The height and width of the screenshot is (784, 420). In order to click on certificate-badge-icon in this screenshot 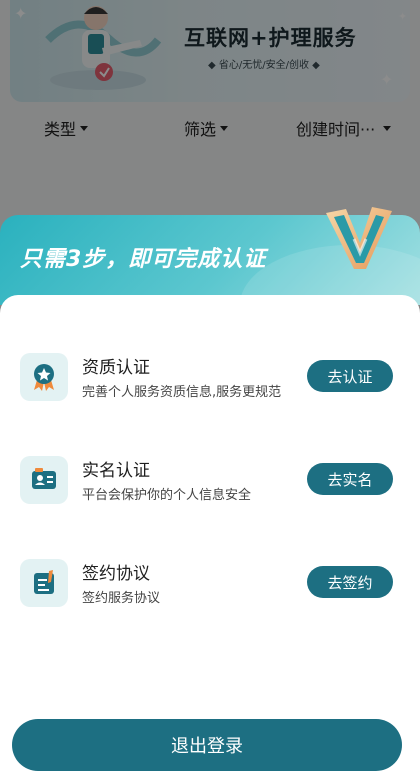, I will do `click(44, 377)`.